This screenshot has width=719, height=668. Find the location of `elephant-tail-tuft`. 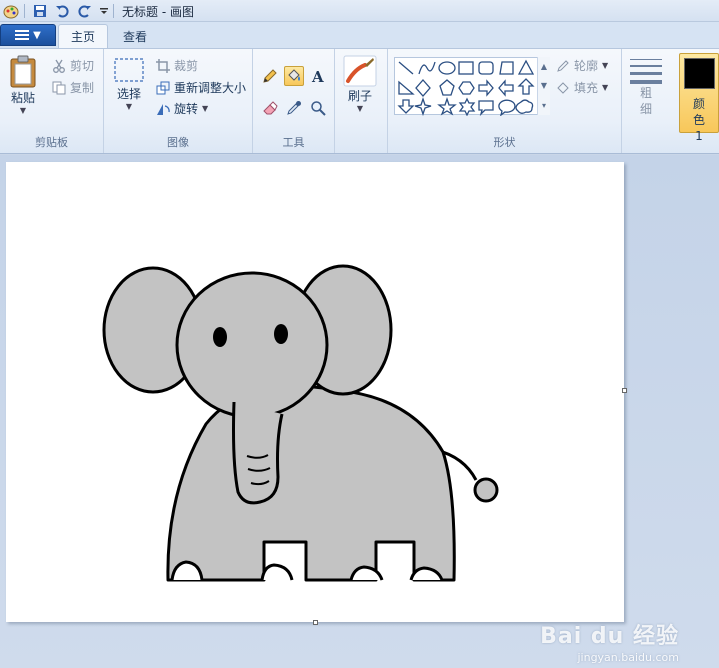

elephant-tail-tuft is located at coordinates (486, 490).